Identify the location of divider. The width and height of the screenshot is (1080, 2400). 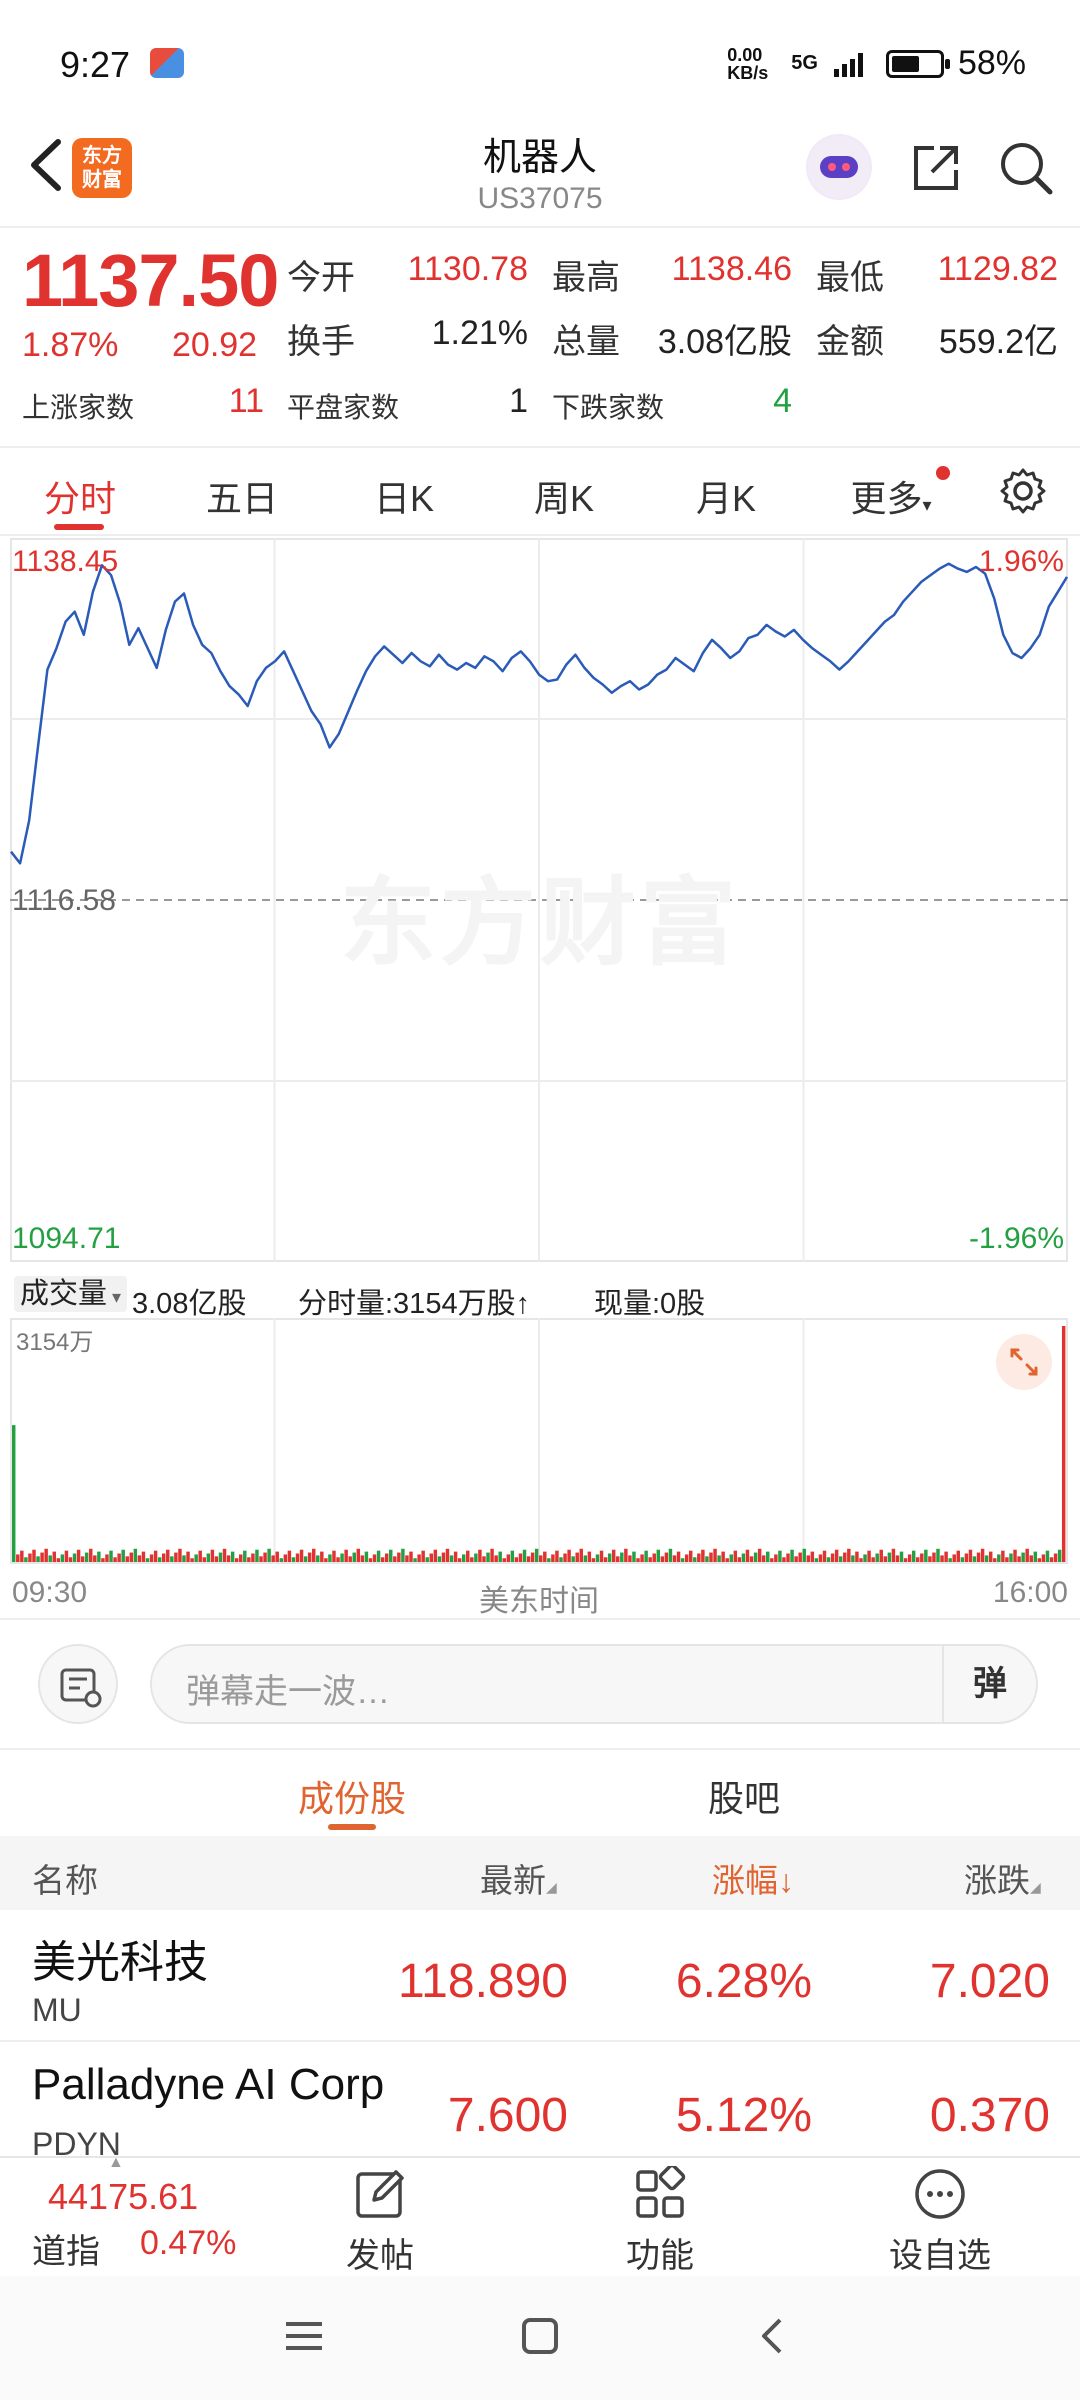
(540, 447).